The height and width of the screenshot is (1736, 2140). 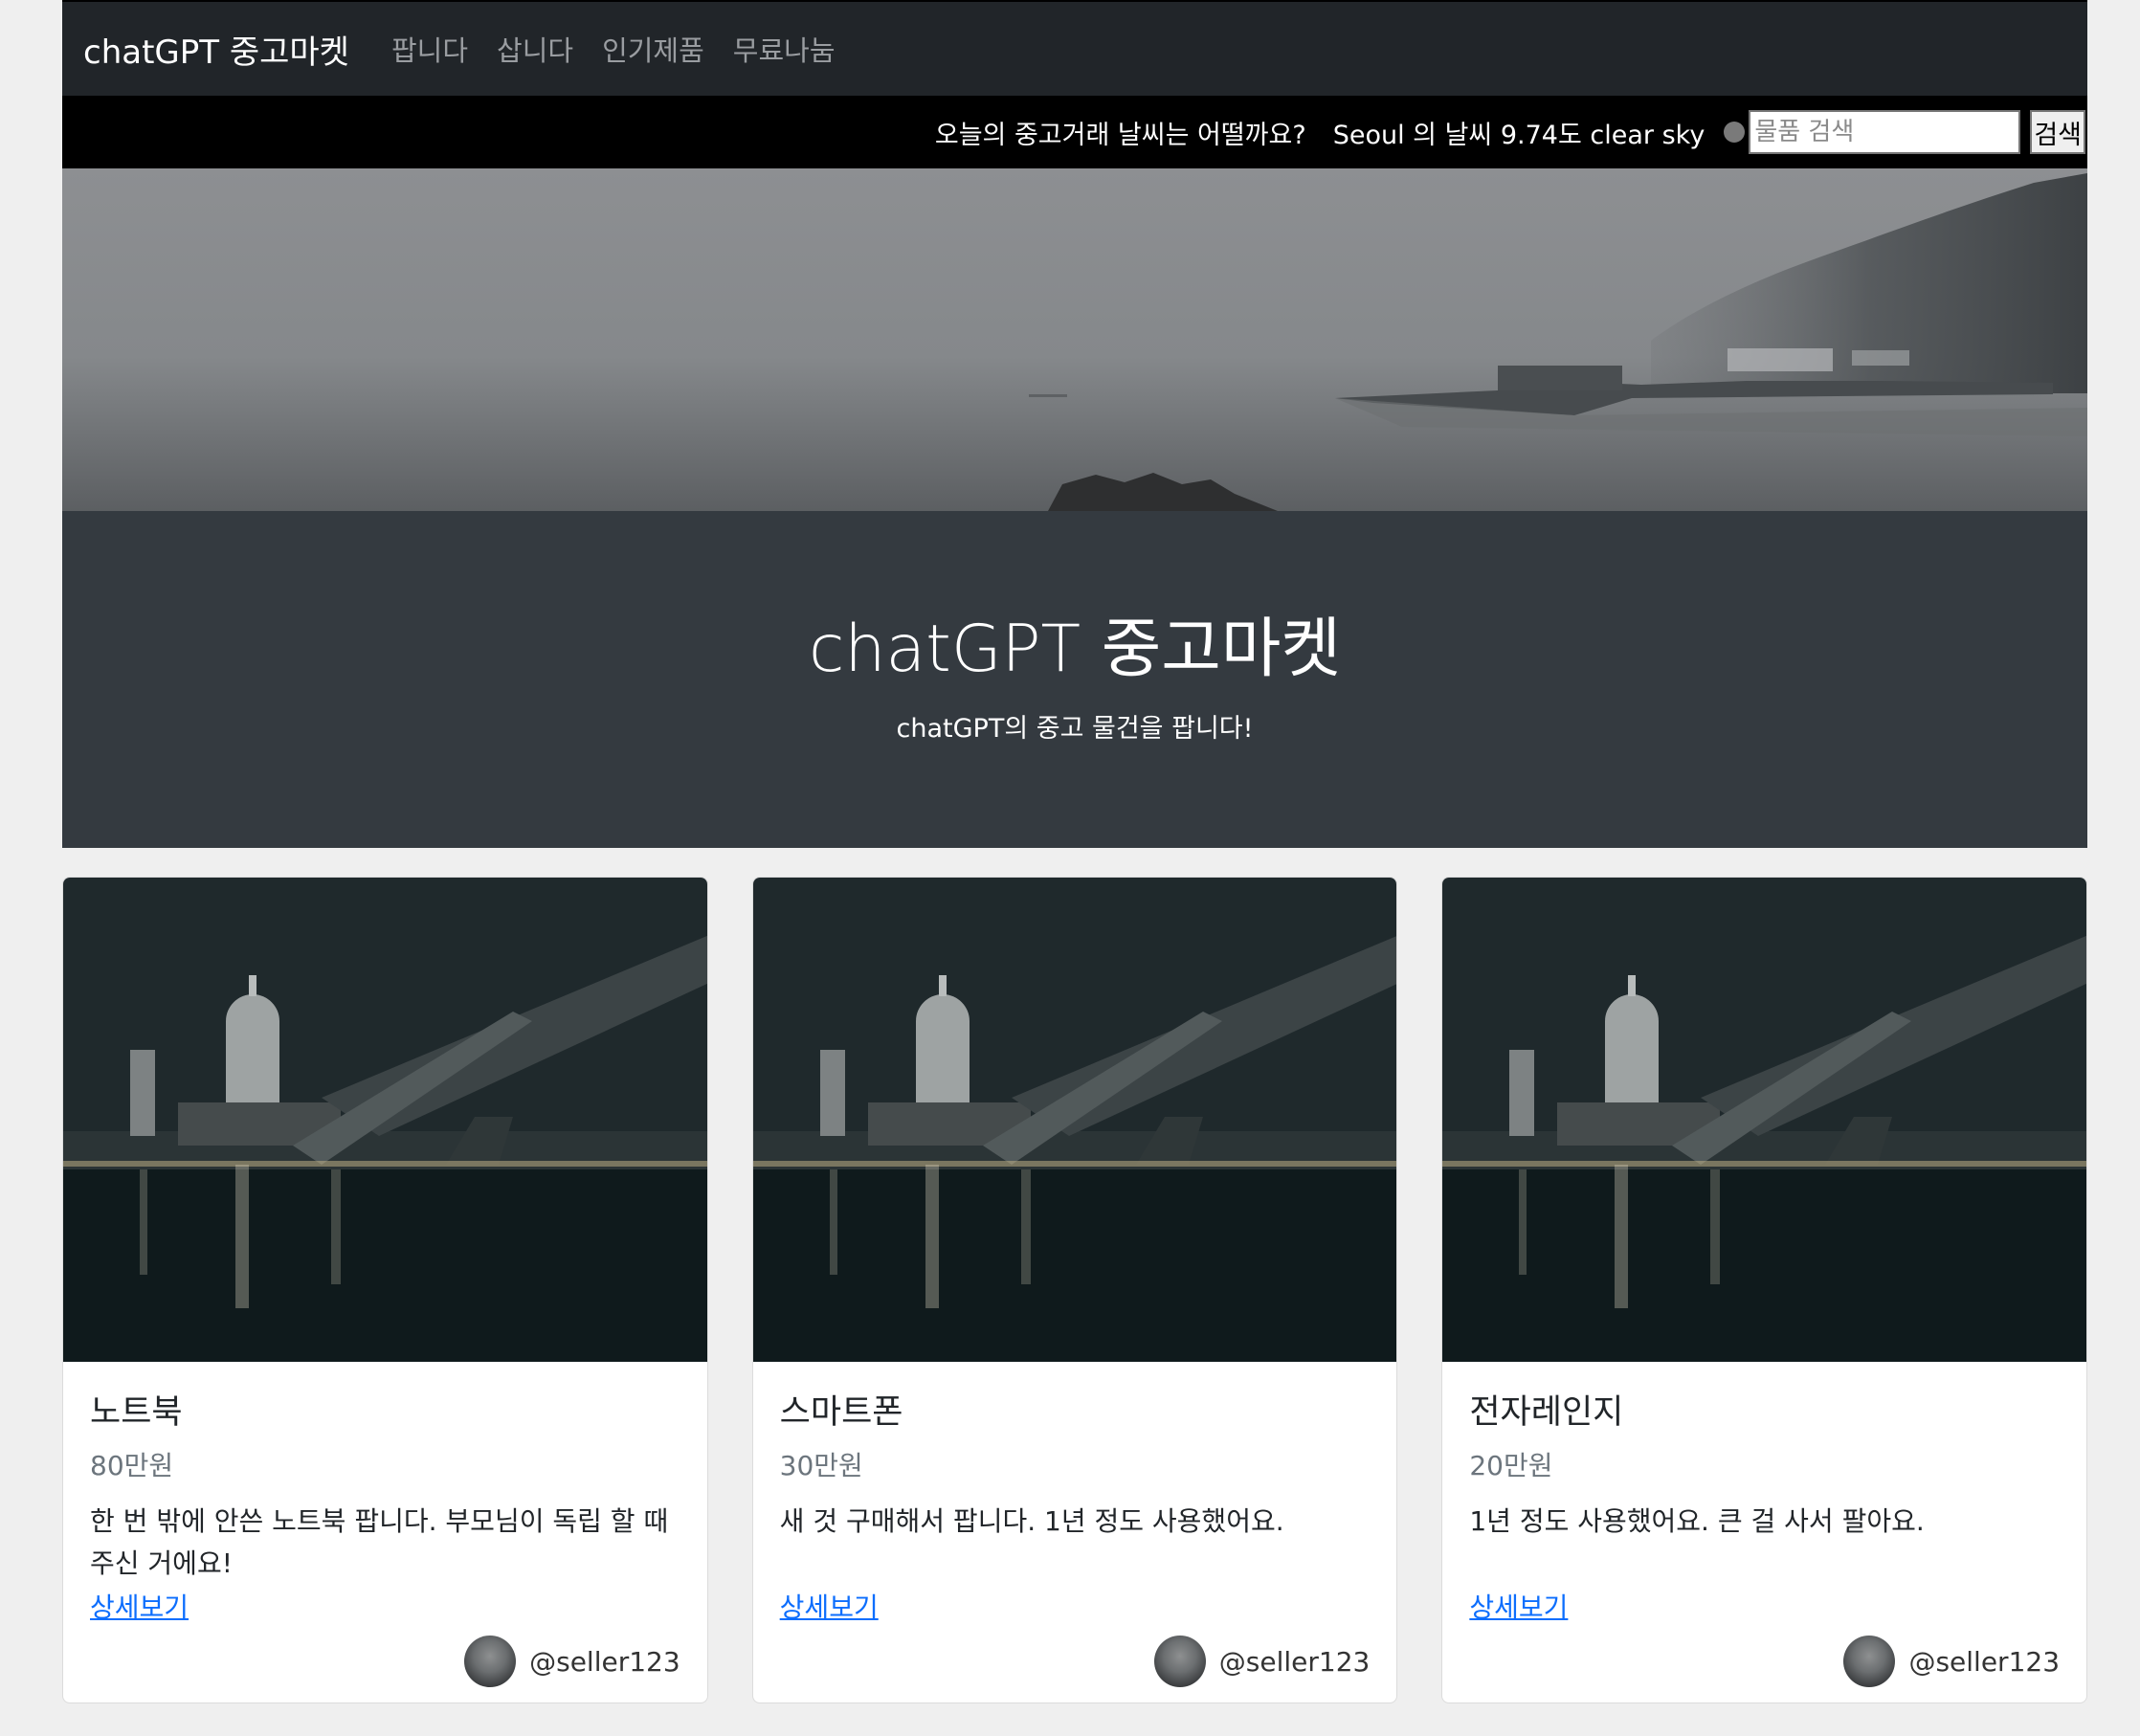 What do you see at coordinates (1120, 135) in the screenshot?
I see `weather-question: 오늘의 중고거래 날씨는 어떨까요?` at bounding box center [1120, 135].